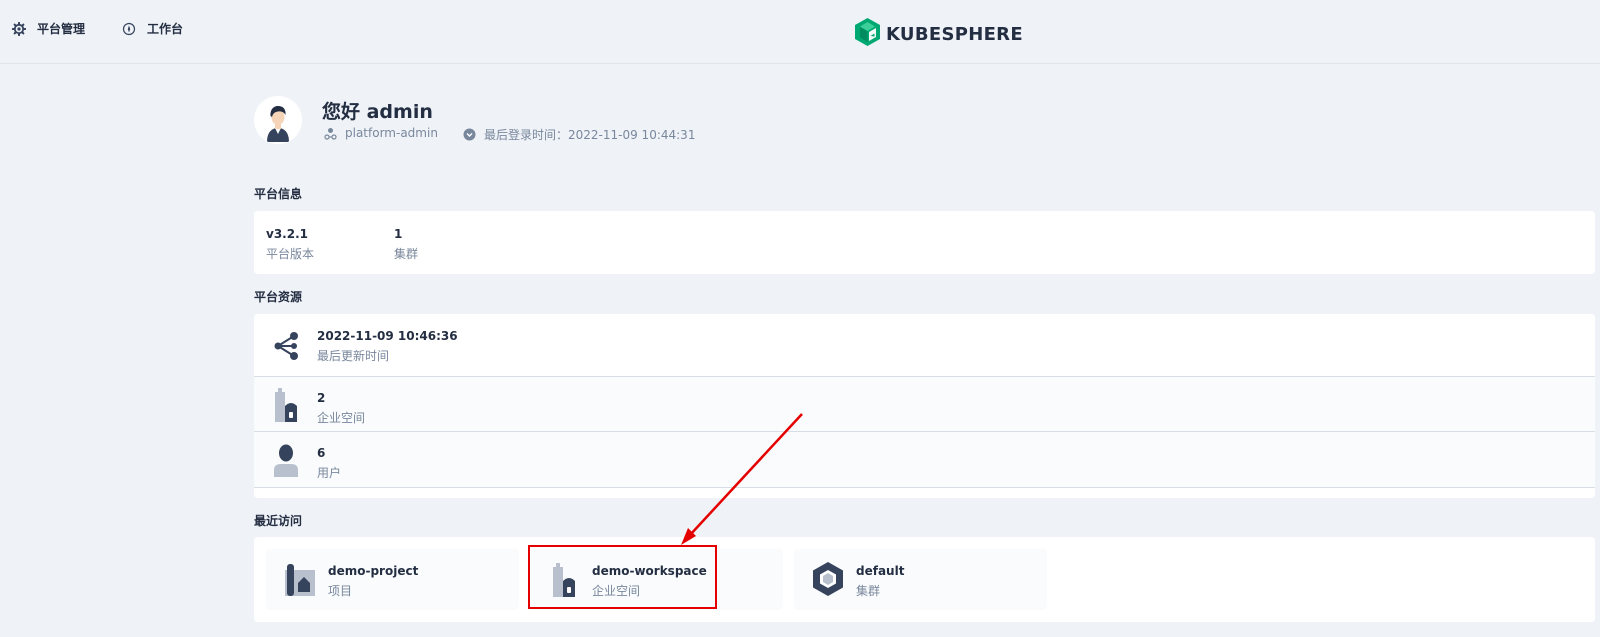 This screenshot has height=637, width=1600. I want to click on user-role: platform-admin, so click(381, 133).